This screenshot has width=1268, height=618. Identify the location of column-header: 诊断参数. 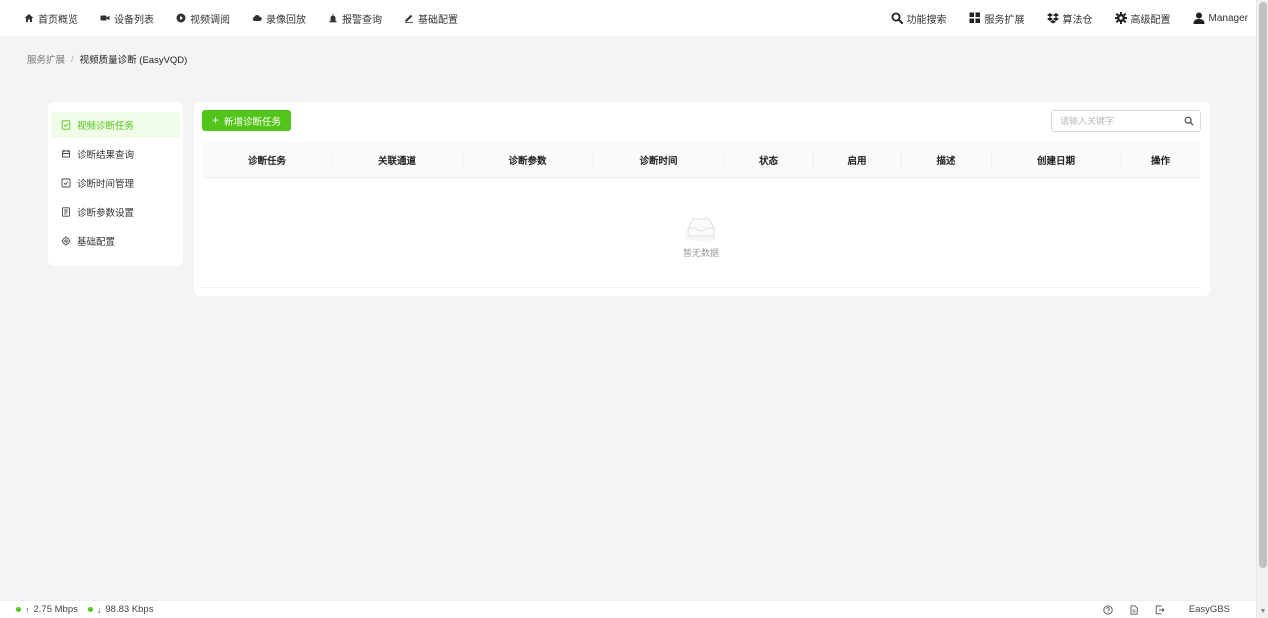
(527, 159).